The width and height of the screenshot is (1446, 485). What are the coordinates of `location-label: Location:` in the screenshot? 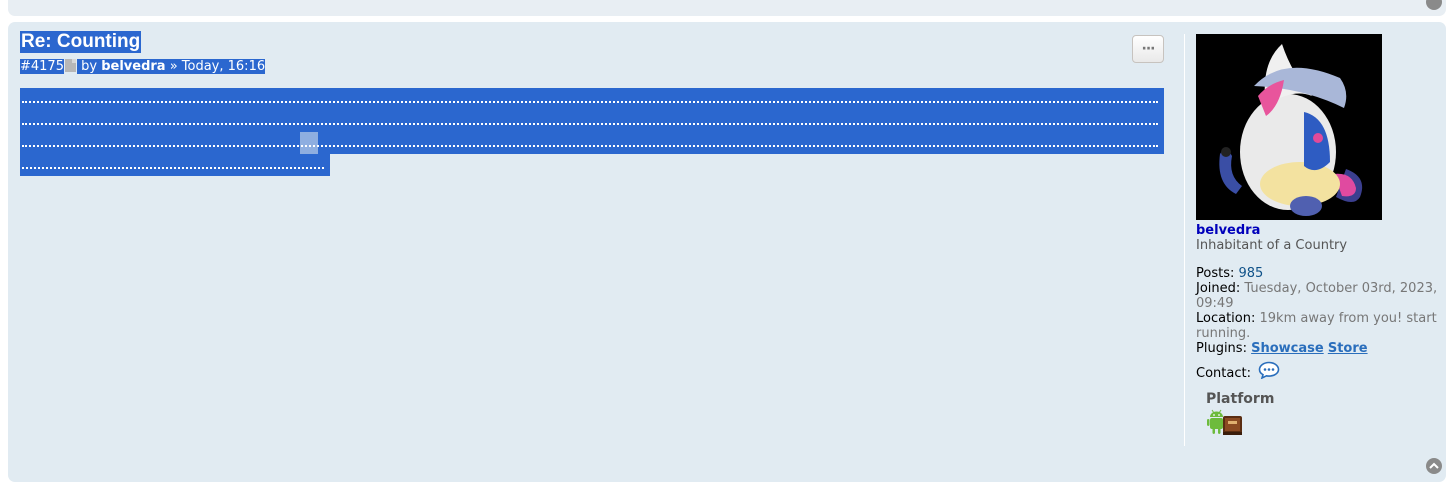 It's located at (1226, 318).